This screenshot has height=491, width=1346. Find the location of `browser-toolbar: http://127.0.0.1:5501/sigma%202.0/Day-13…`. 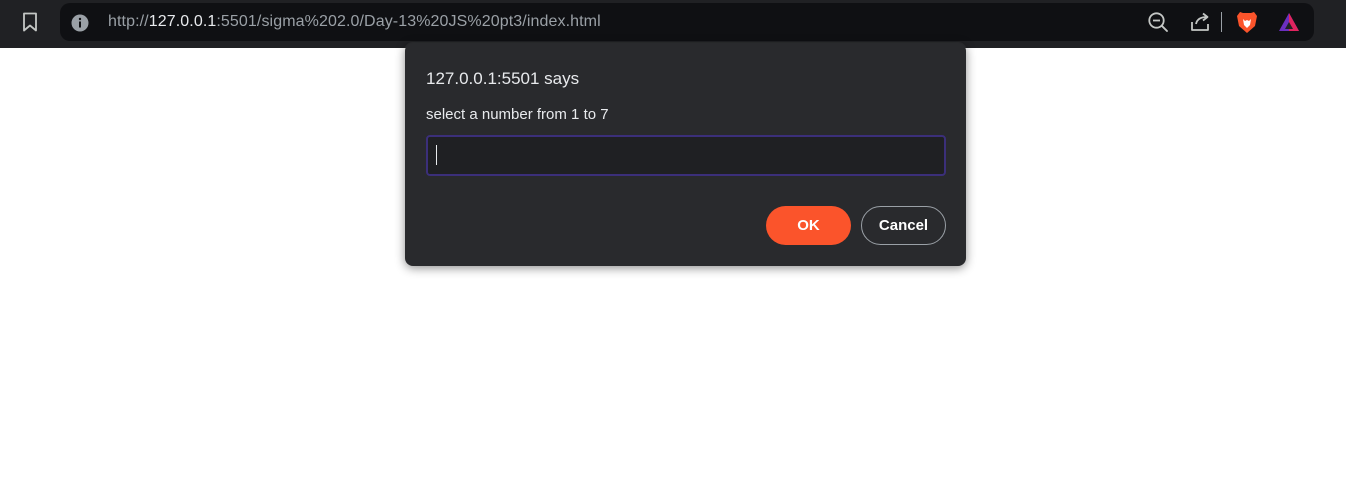

browser-toolbar: http://127.0.0.1:5501/sigma%202.0/Day-13… is located at coordinates (673, 24).